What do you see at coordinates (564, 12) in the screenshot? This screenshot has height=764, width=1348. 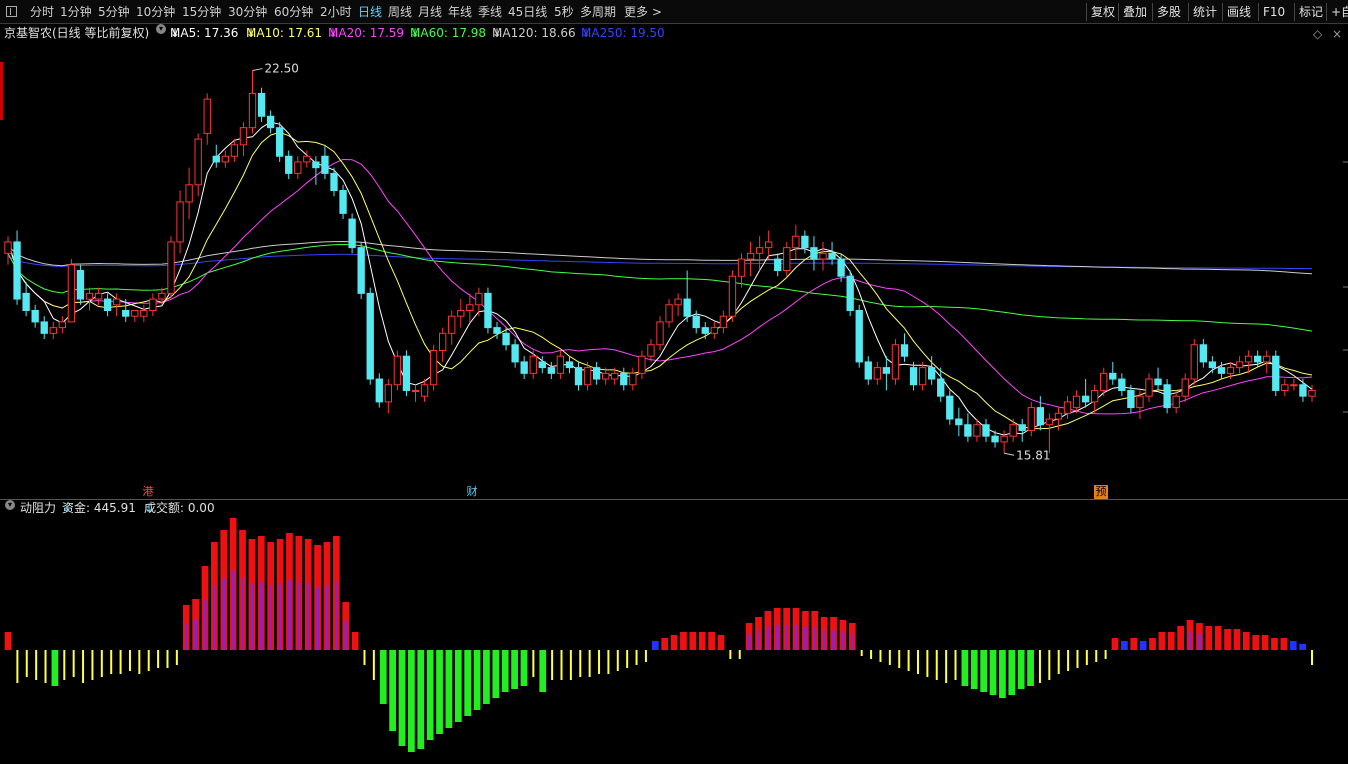 I see `period-tab-14: 5秒` at bounding box center [564, 12].